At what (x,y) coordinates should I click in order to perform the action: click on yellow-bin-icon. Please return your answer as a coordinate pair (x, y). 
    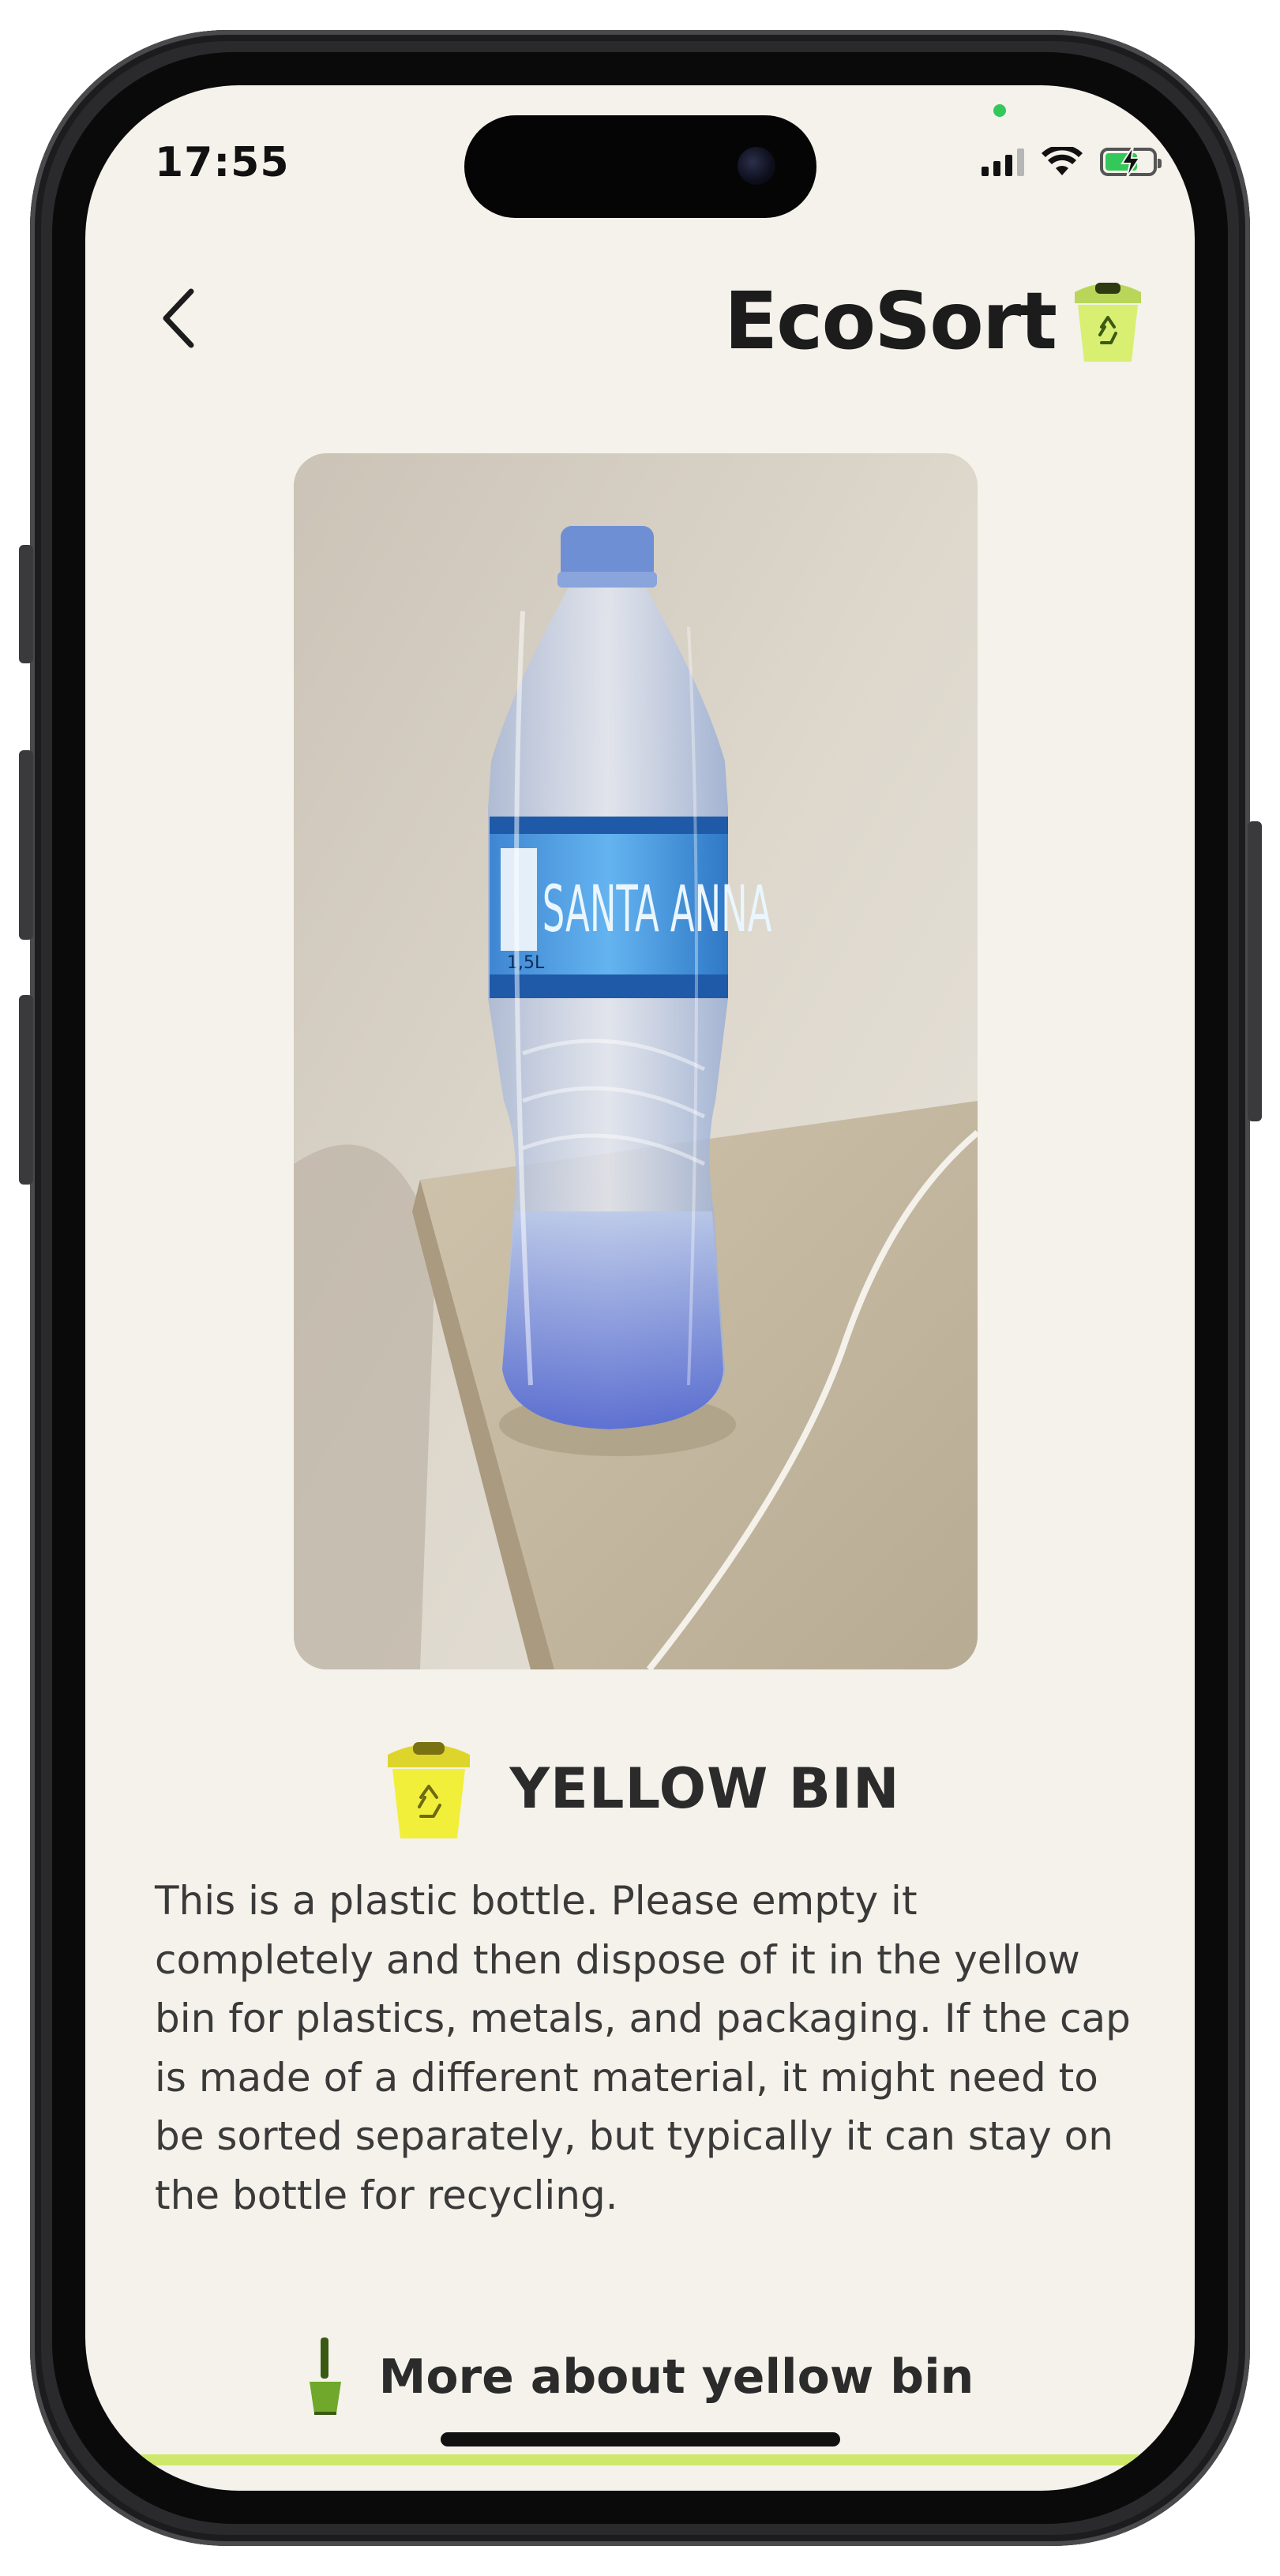
    Looking at the image, I should click on (429, 1790).